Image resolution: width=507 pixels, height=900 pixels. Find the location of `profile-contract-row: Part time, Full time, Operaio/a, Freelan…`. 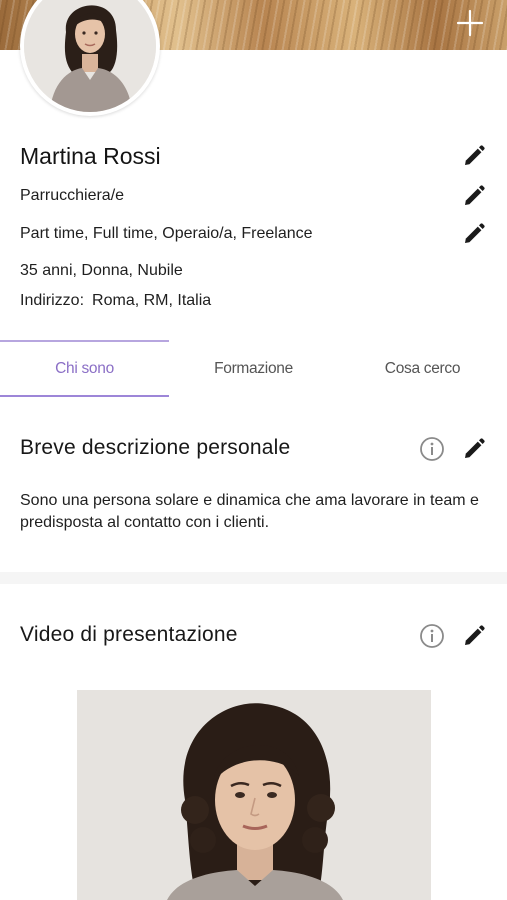

profile-contract-row: Part time, Full time, Operaio/a, Freelan… is located at coordinates (253, 234).